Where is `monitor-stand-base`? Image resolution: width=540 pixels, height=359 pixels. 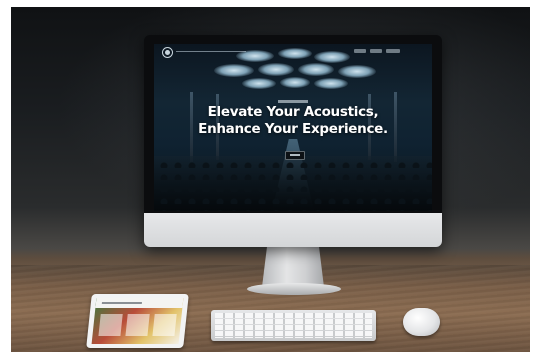
monitor-stand-base is located at coordinates (294, 289).